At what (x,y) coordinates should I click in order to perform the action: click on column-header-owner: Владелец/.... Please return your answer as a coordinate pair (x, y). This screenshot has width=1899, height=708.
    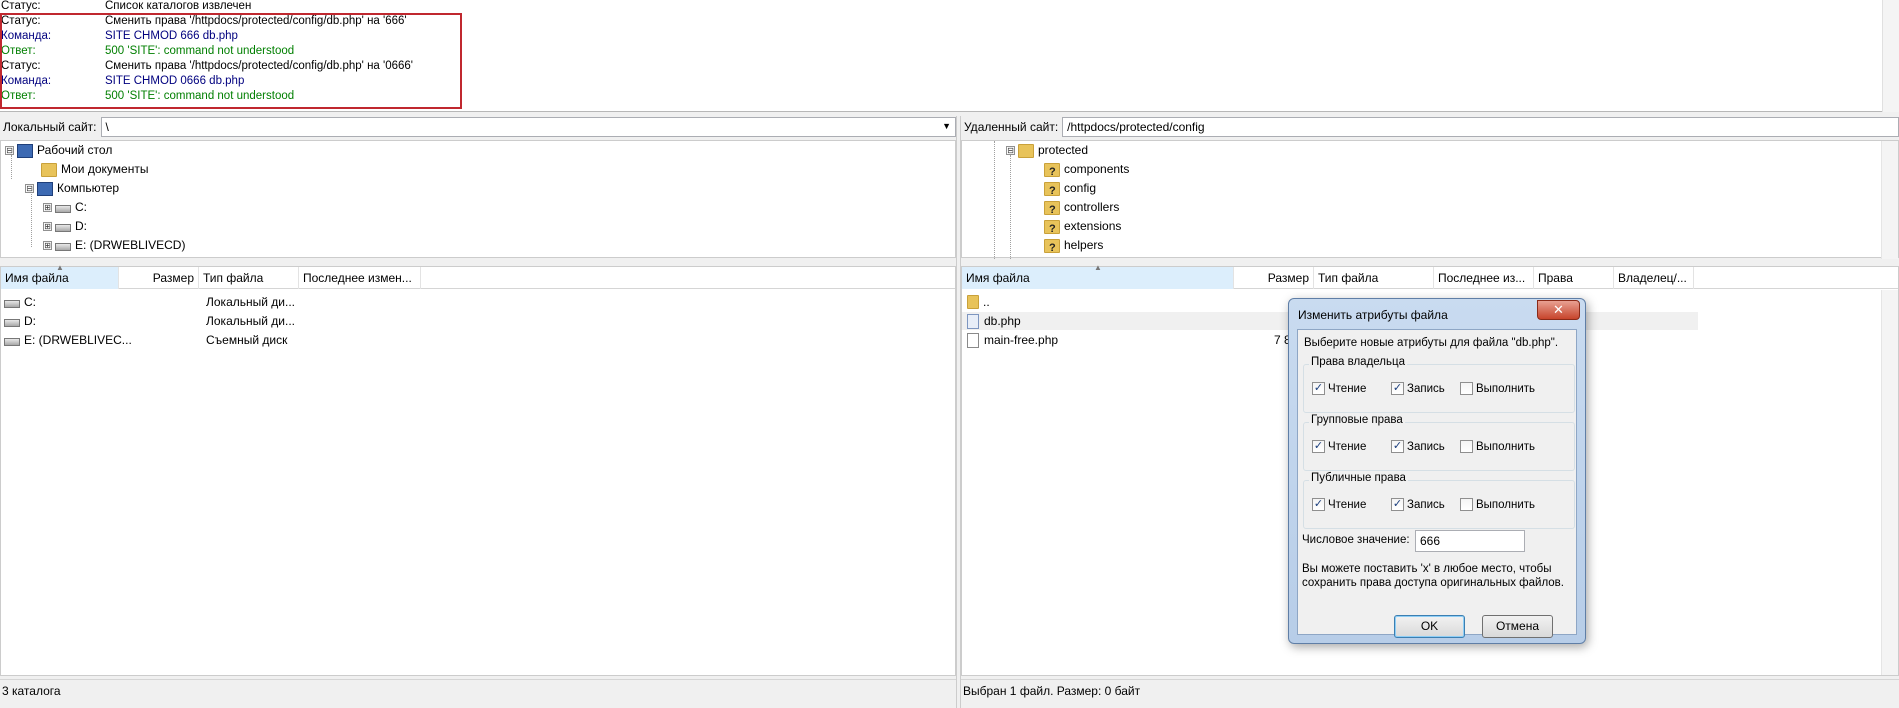
    Looking at the image, I should click on (1654, 278).